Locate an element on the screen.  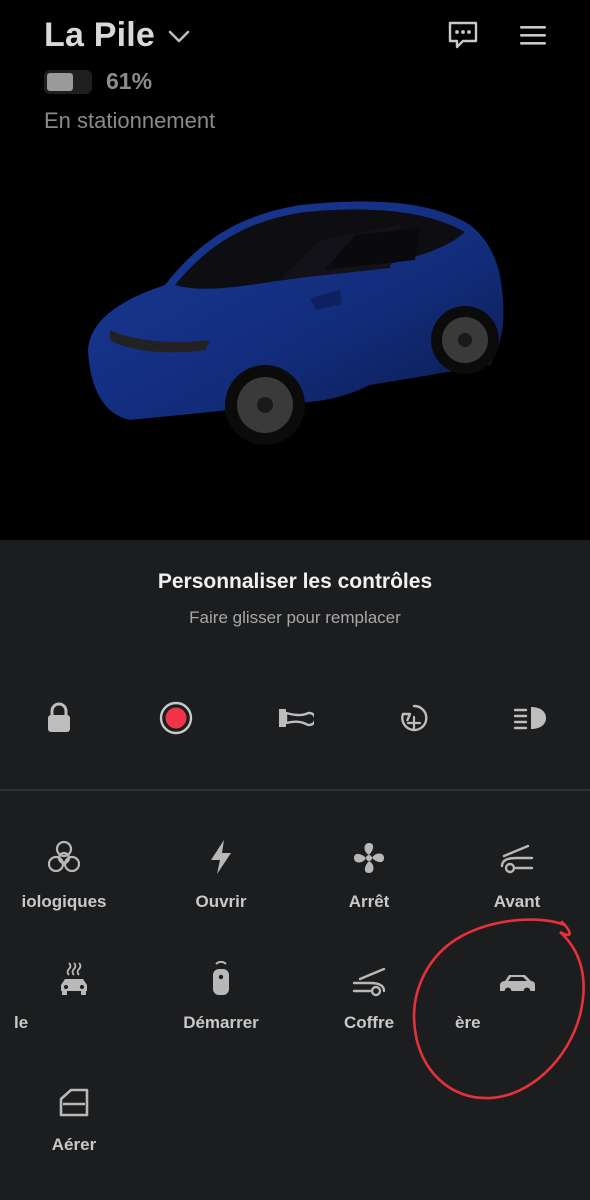
tile-car-side: ère is located at coordinates (517, 992).